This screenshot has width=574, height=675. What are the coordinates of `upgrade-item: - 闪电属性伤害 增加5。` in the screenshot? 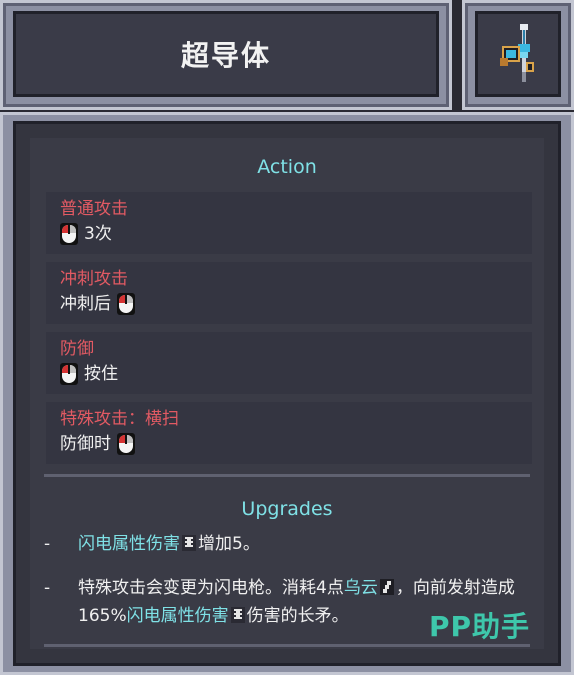 It's located at (287, 545).